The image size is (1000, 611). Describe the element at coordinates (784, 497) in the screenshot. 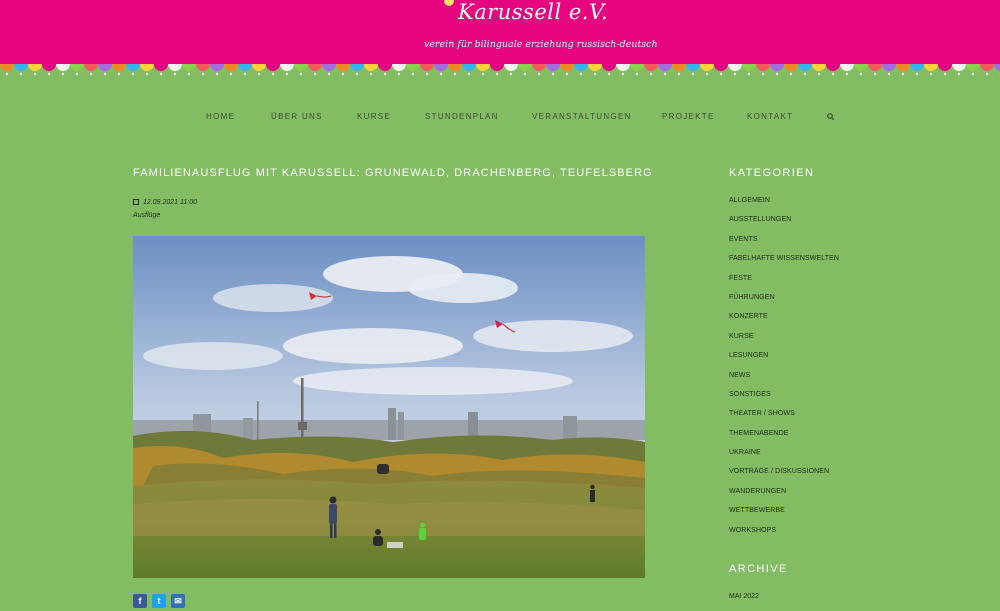

I see `category-item: WANDERUNGEN` at that location.